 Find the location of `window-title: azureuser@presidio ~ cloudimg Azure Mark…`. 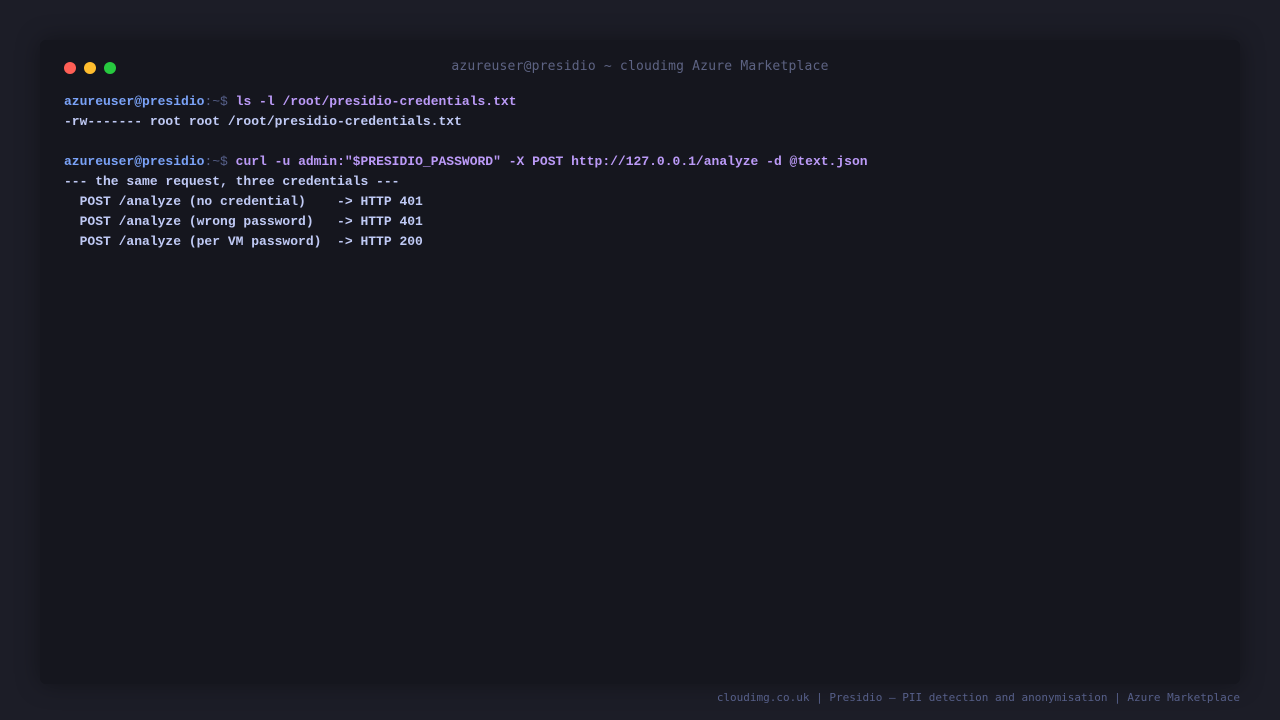

window-title: azureuser@presidio ~ cloudimg Azure Mark… is located at coordinates (640, 66).